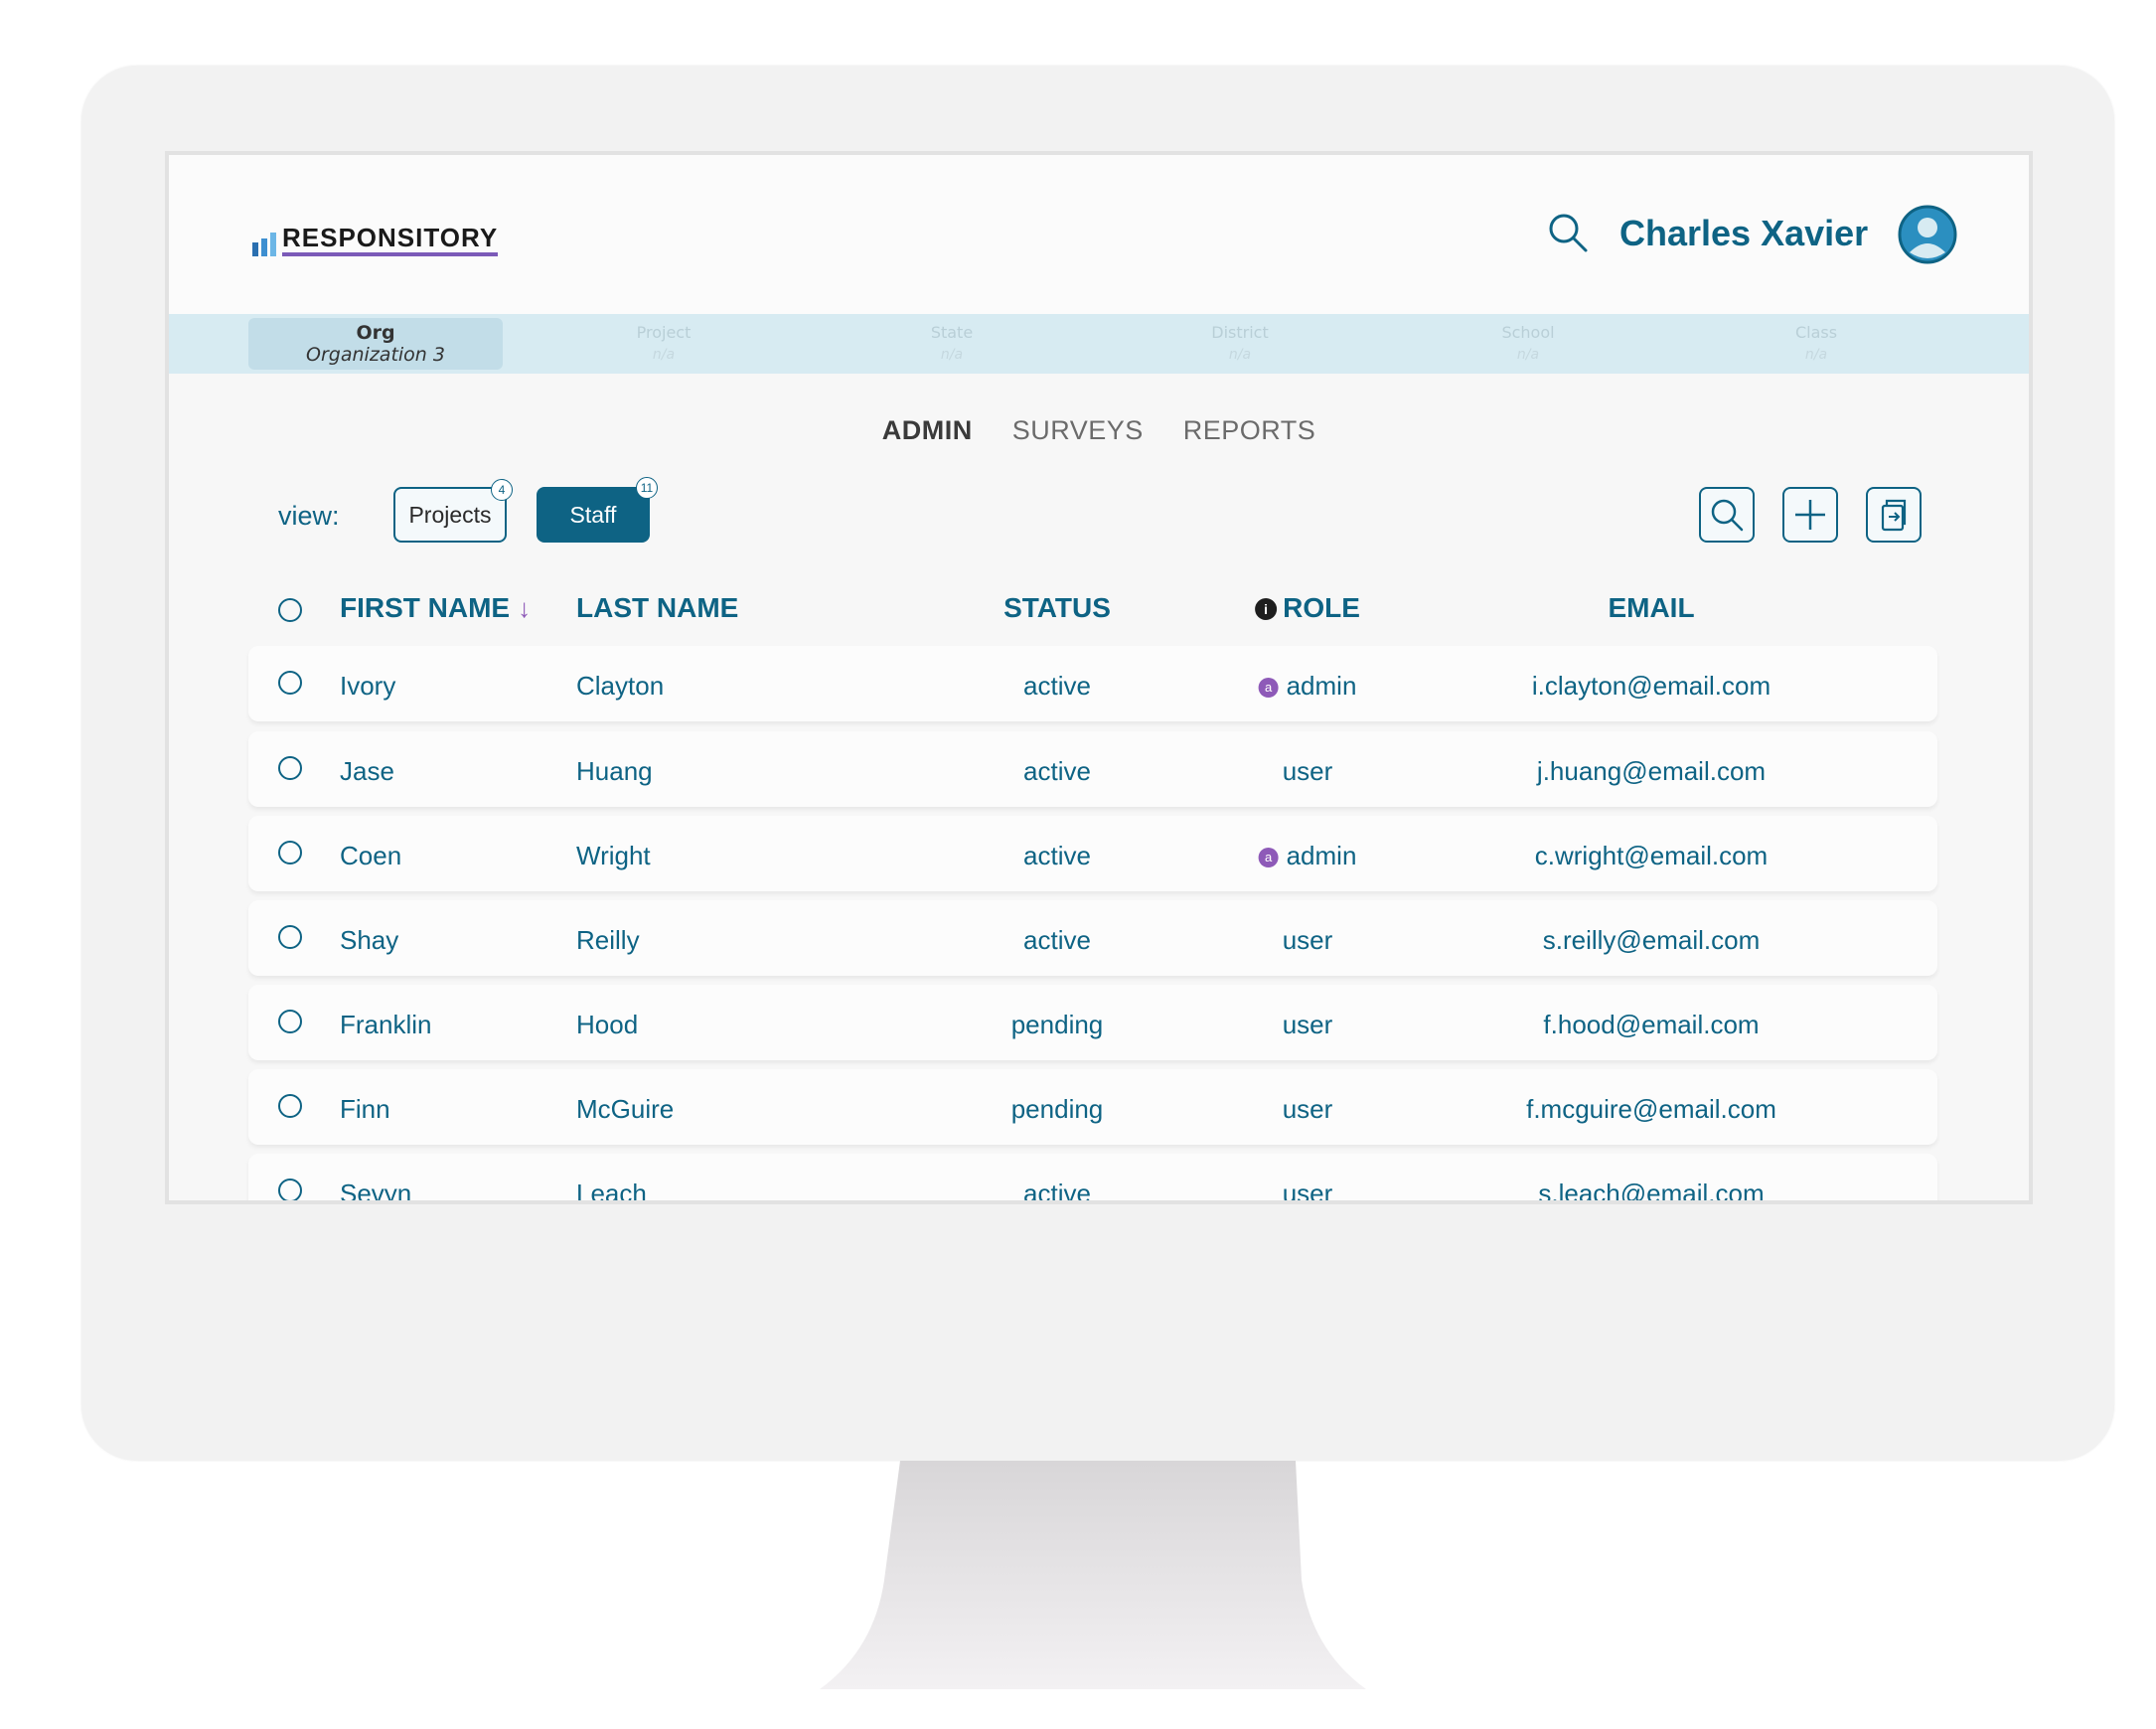 Image resolution: width=2156 pixels, height=1729 pixels. Describe the element at coordinates (1092, 938) in the screenshot. I see `table-row: Shay Reilly active user s.reilly@email.com` at that location.